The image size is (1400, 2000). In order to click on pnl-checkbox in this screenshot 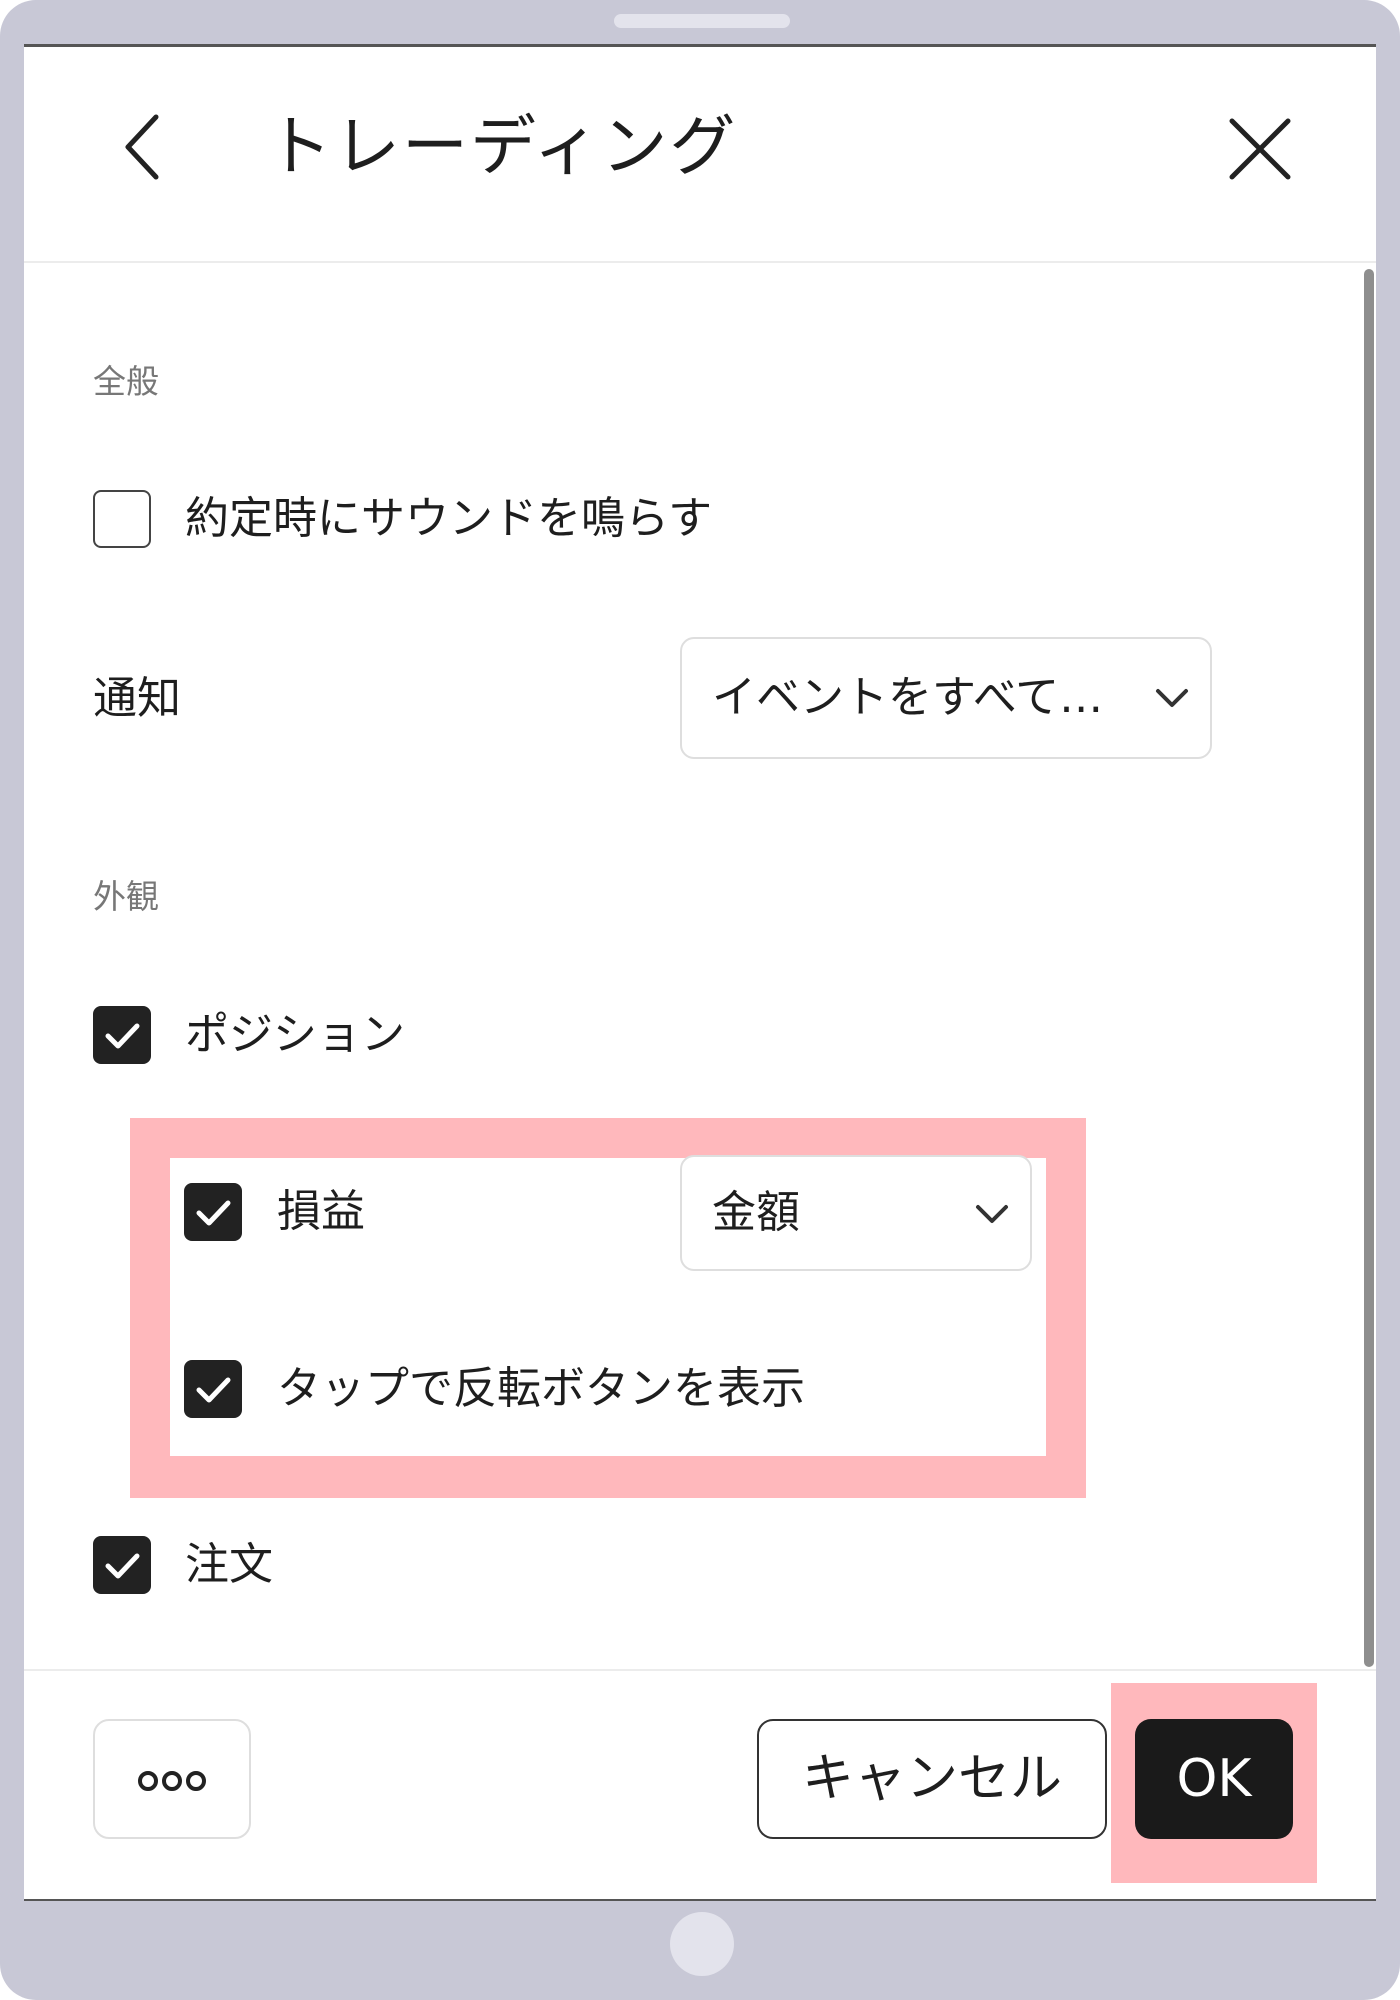, I will do `click(213, 1212)`.